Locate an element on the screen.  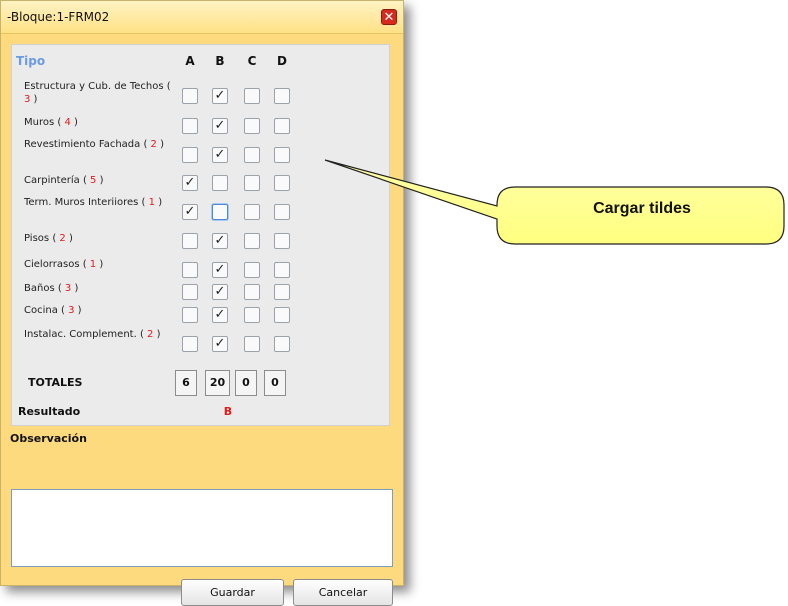
row-label: Estructura y Cub. de Techos ( 3 ) is located at coordinates (97, 93).